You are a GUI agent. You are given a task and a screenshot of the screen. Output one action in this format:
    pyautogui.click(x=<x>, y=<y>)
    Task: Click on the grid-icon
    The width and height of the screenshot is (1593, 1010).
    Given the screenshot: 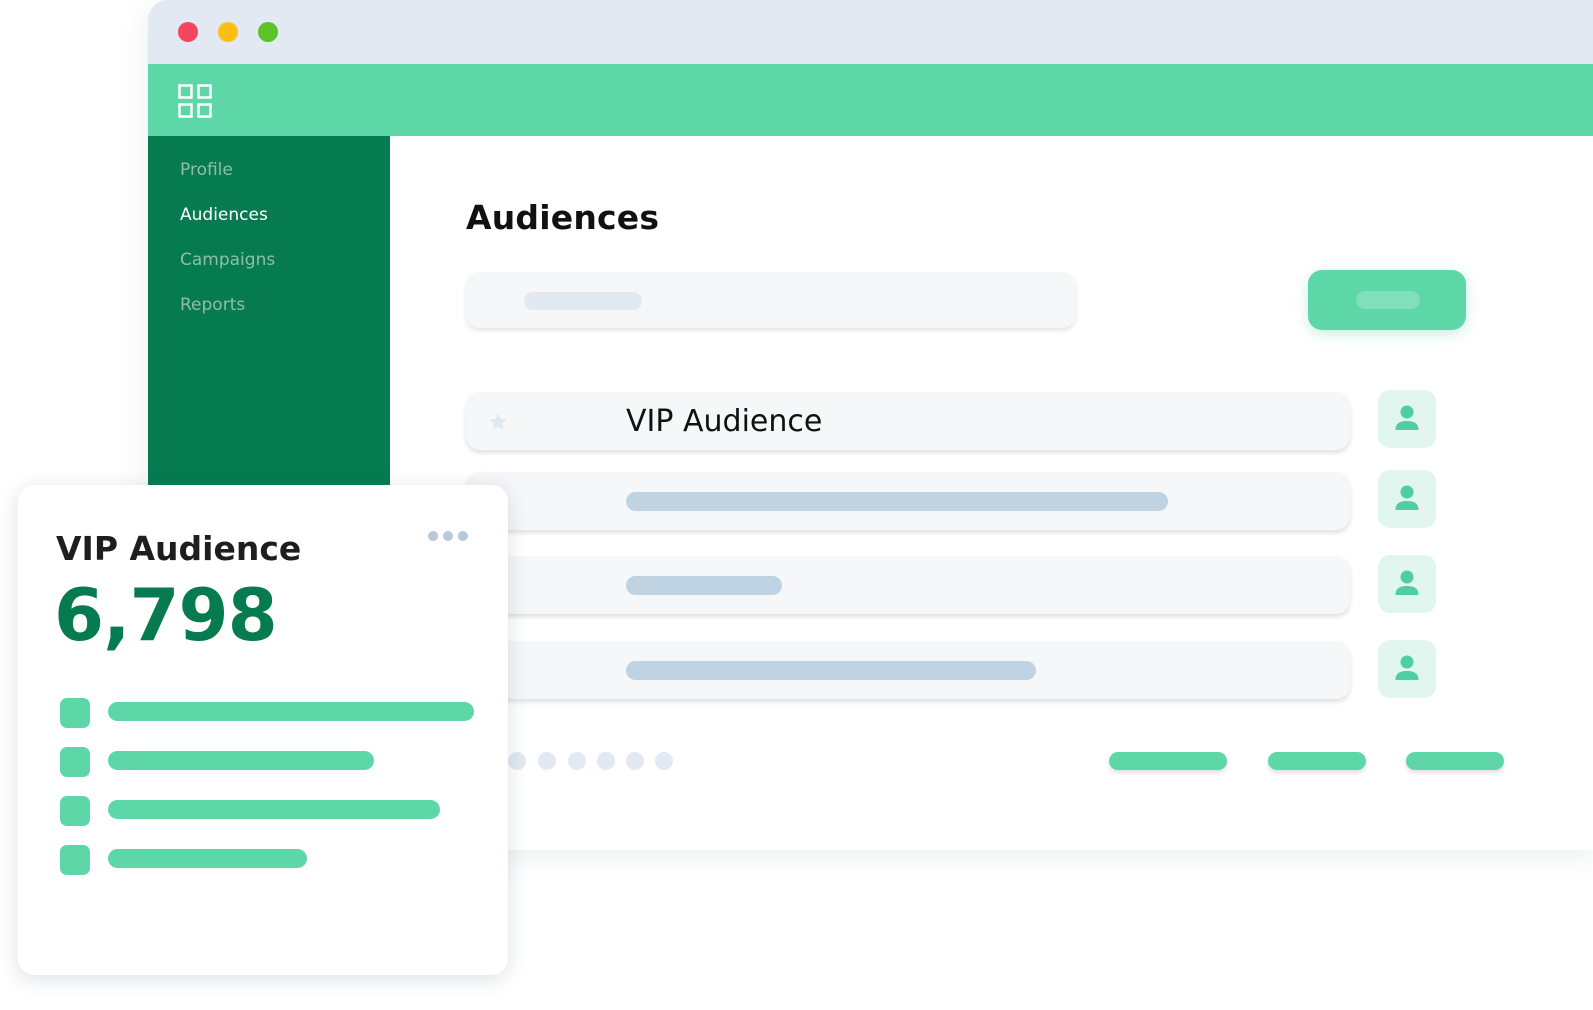 What is the action you would take?
    pyautogui.click(x=195, y=101)
    